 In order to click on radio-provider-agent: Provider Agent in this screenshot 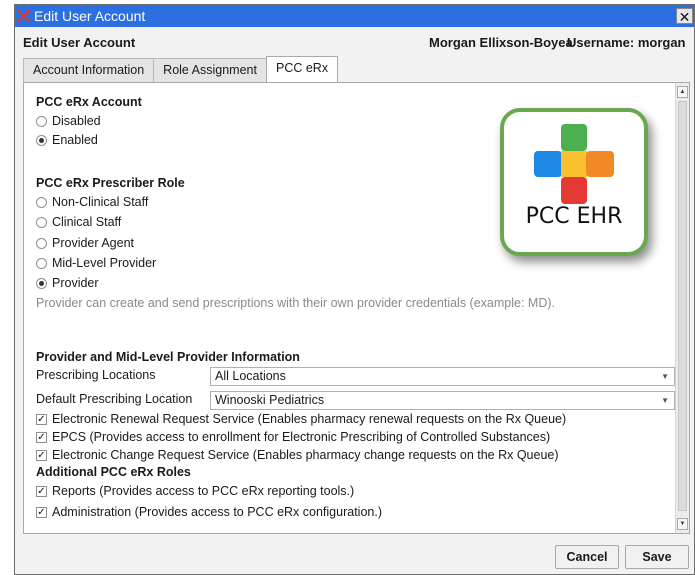, I will do `click(85, 243)`.